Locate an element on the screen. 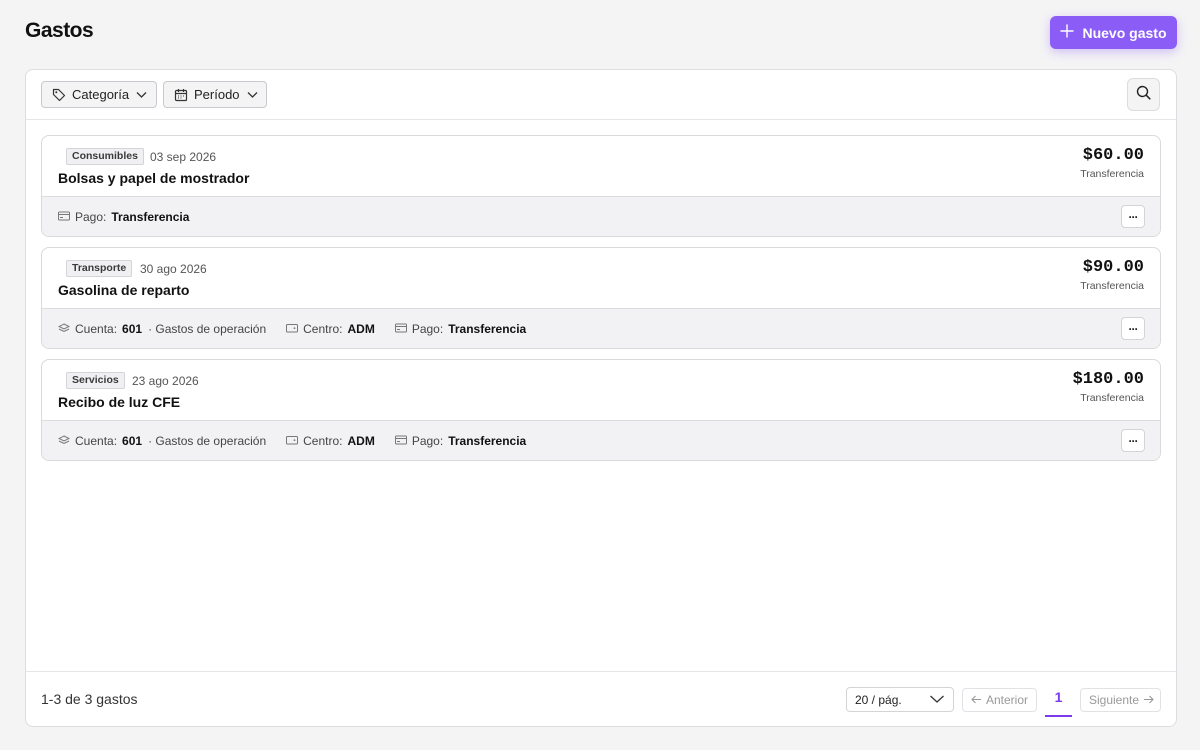 This screenshot has width=1200, height=750. category-badge: Transporte is located at coordinates (99, 268).